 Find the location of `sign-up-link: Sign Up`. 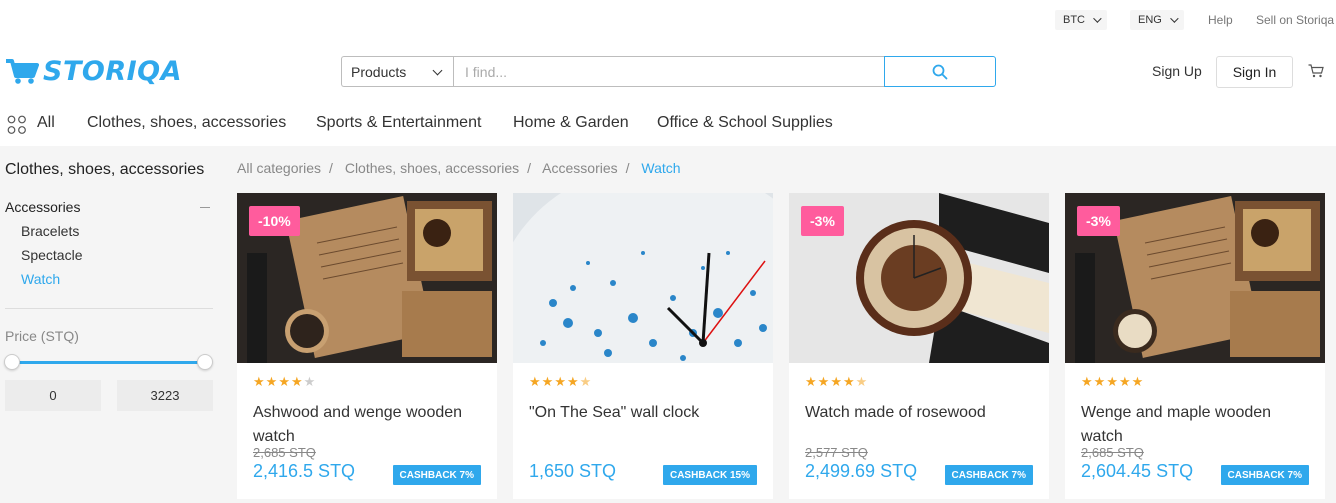

sign-up-link: Sign Up is located at coordinates (1177, 71).